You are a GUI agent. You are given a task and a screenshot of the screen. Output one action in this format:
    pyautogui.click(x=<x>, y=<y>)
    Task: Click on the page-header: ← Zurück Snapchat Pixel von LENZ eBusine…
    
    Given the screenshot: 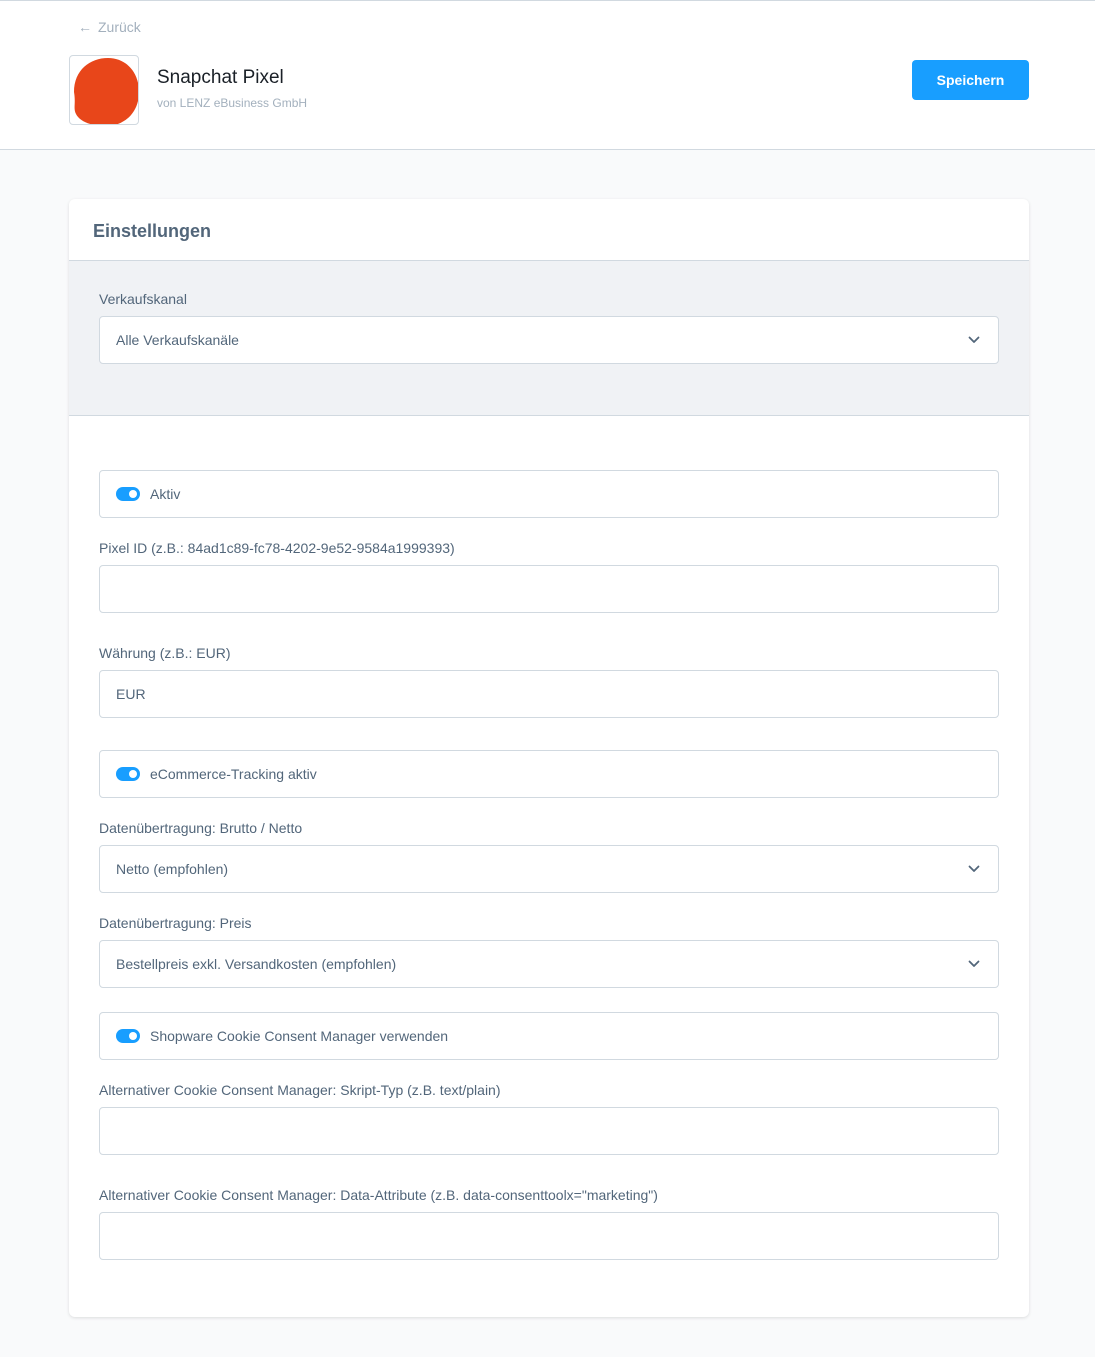 What is the action you would take?
    pyautogui.click(x=547, y=75)
    